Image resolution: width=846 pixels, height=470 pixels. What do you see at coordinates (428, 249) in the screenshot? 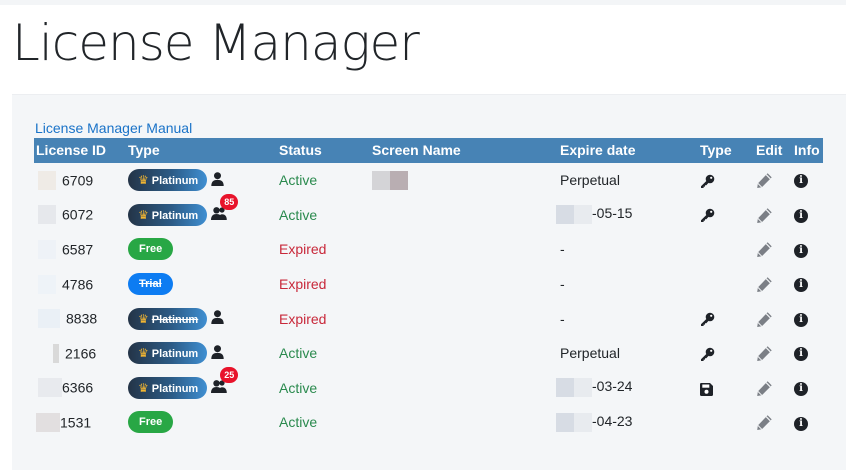
I see `table-row: 6587 Free Expired - i` at bounding box center [428, 249].